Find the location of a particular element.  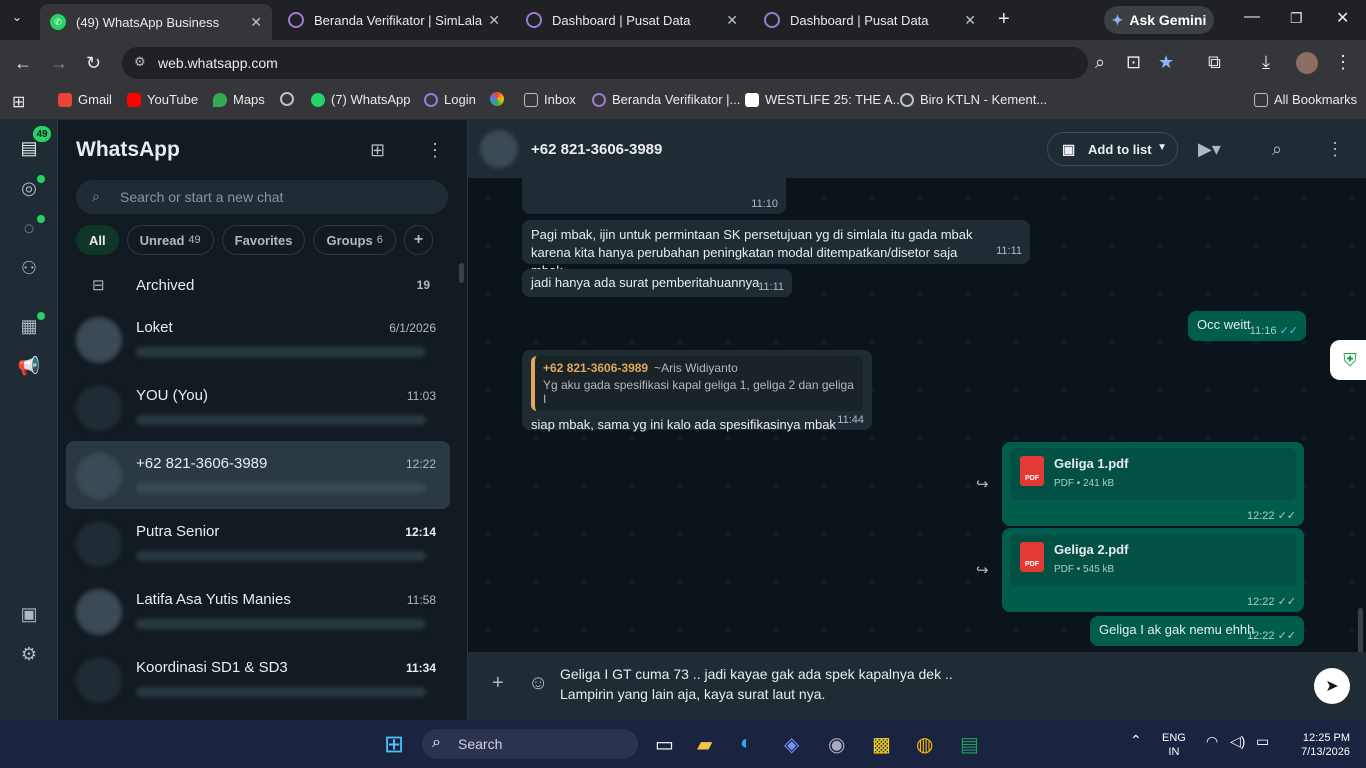

send-button: ➤ is located at coordinates (1332, 686).